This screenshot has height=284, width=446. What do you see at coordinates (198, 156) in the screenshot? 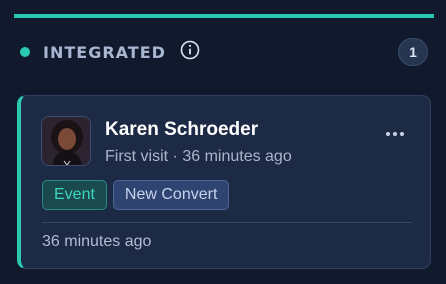
I see `visit-subtitle: First visit · 36 minutes ago` at bounding box center [198, 156].